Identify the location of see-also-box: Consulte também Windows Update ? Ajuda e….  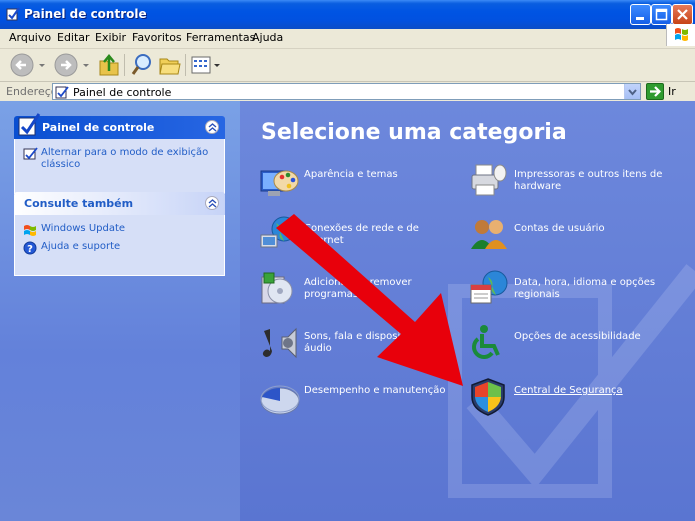
(119, 234).